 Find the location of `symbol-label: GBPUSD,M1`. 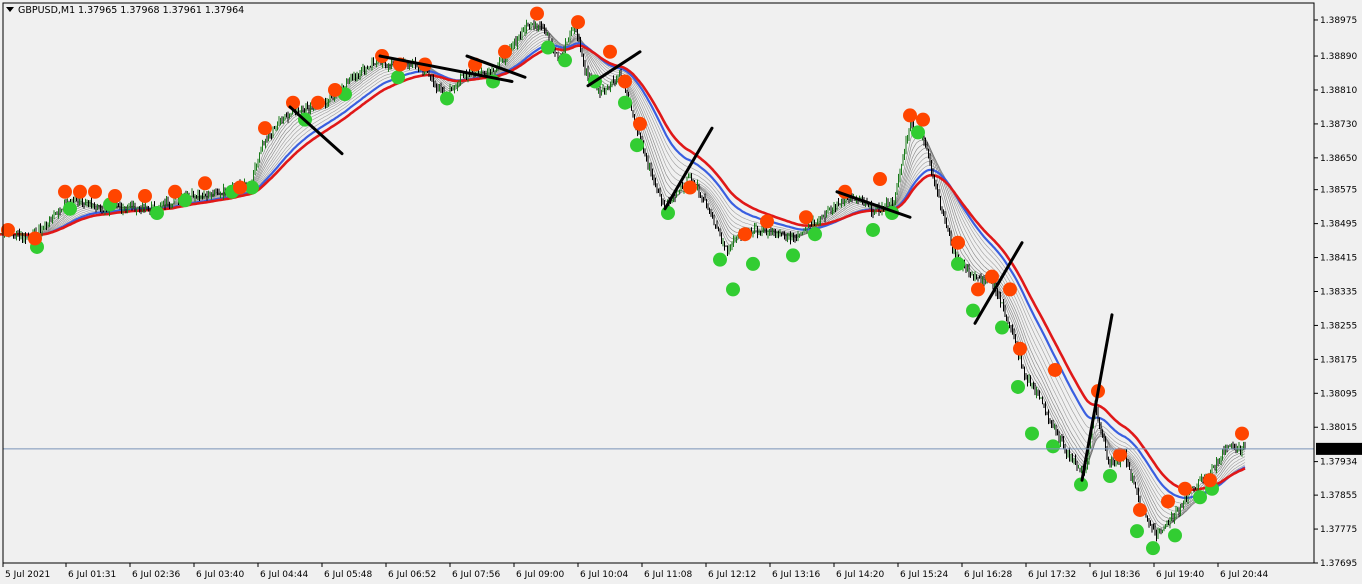

symbol-label: GBPUSD,M1 is located at coordinates (46, 10).